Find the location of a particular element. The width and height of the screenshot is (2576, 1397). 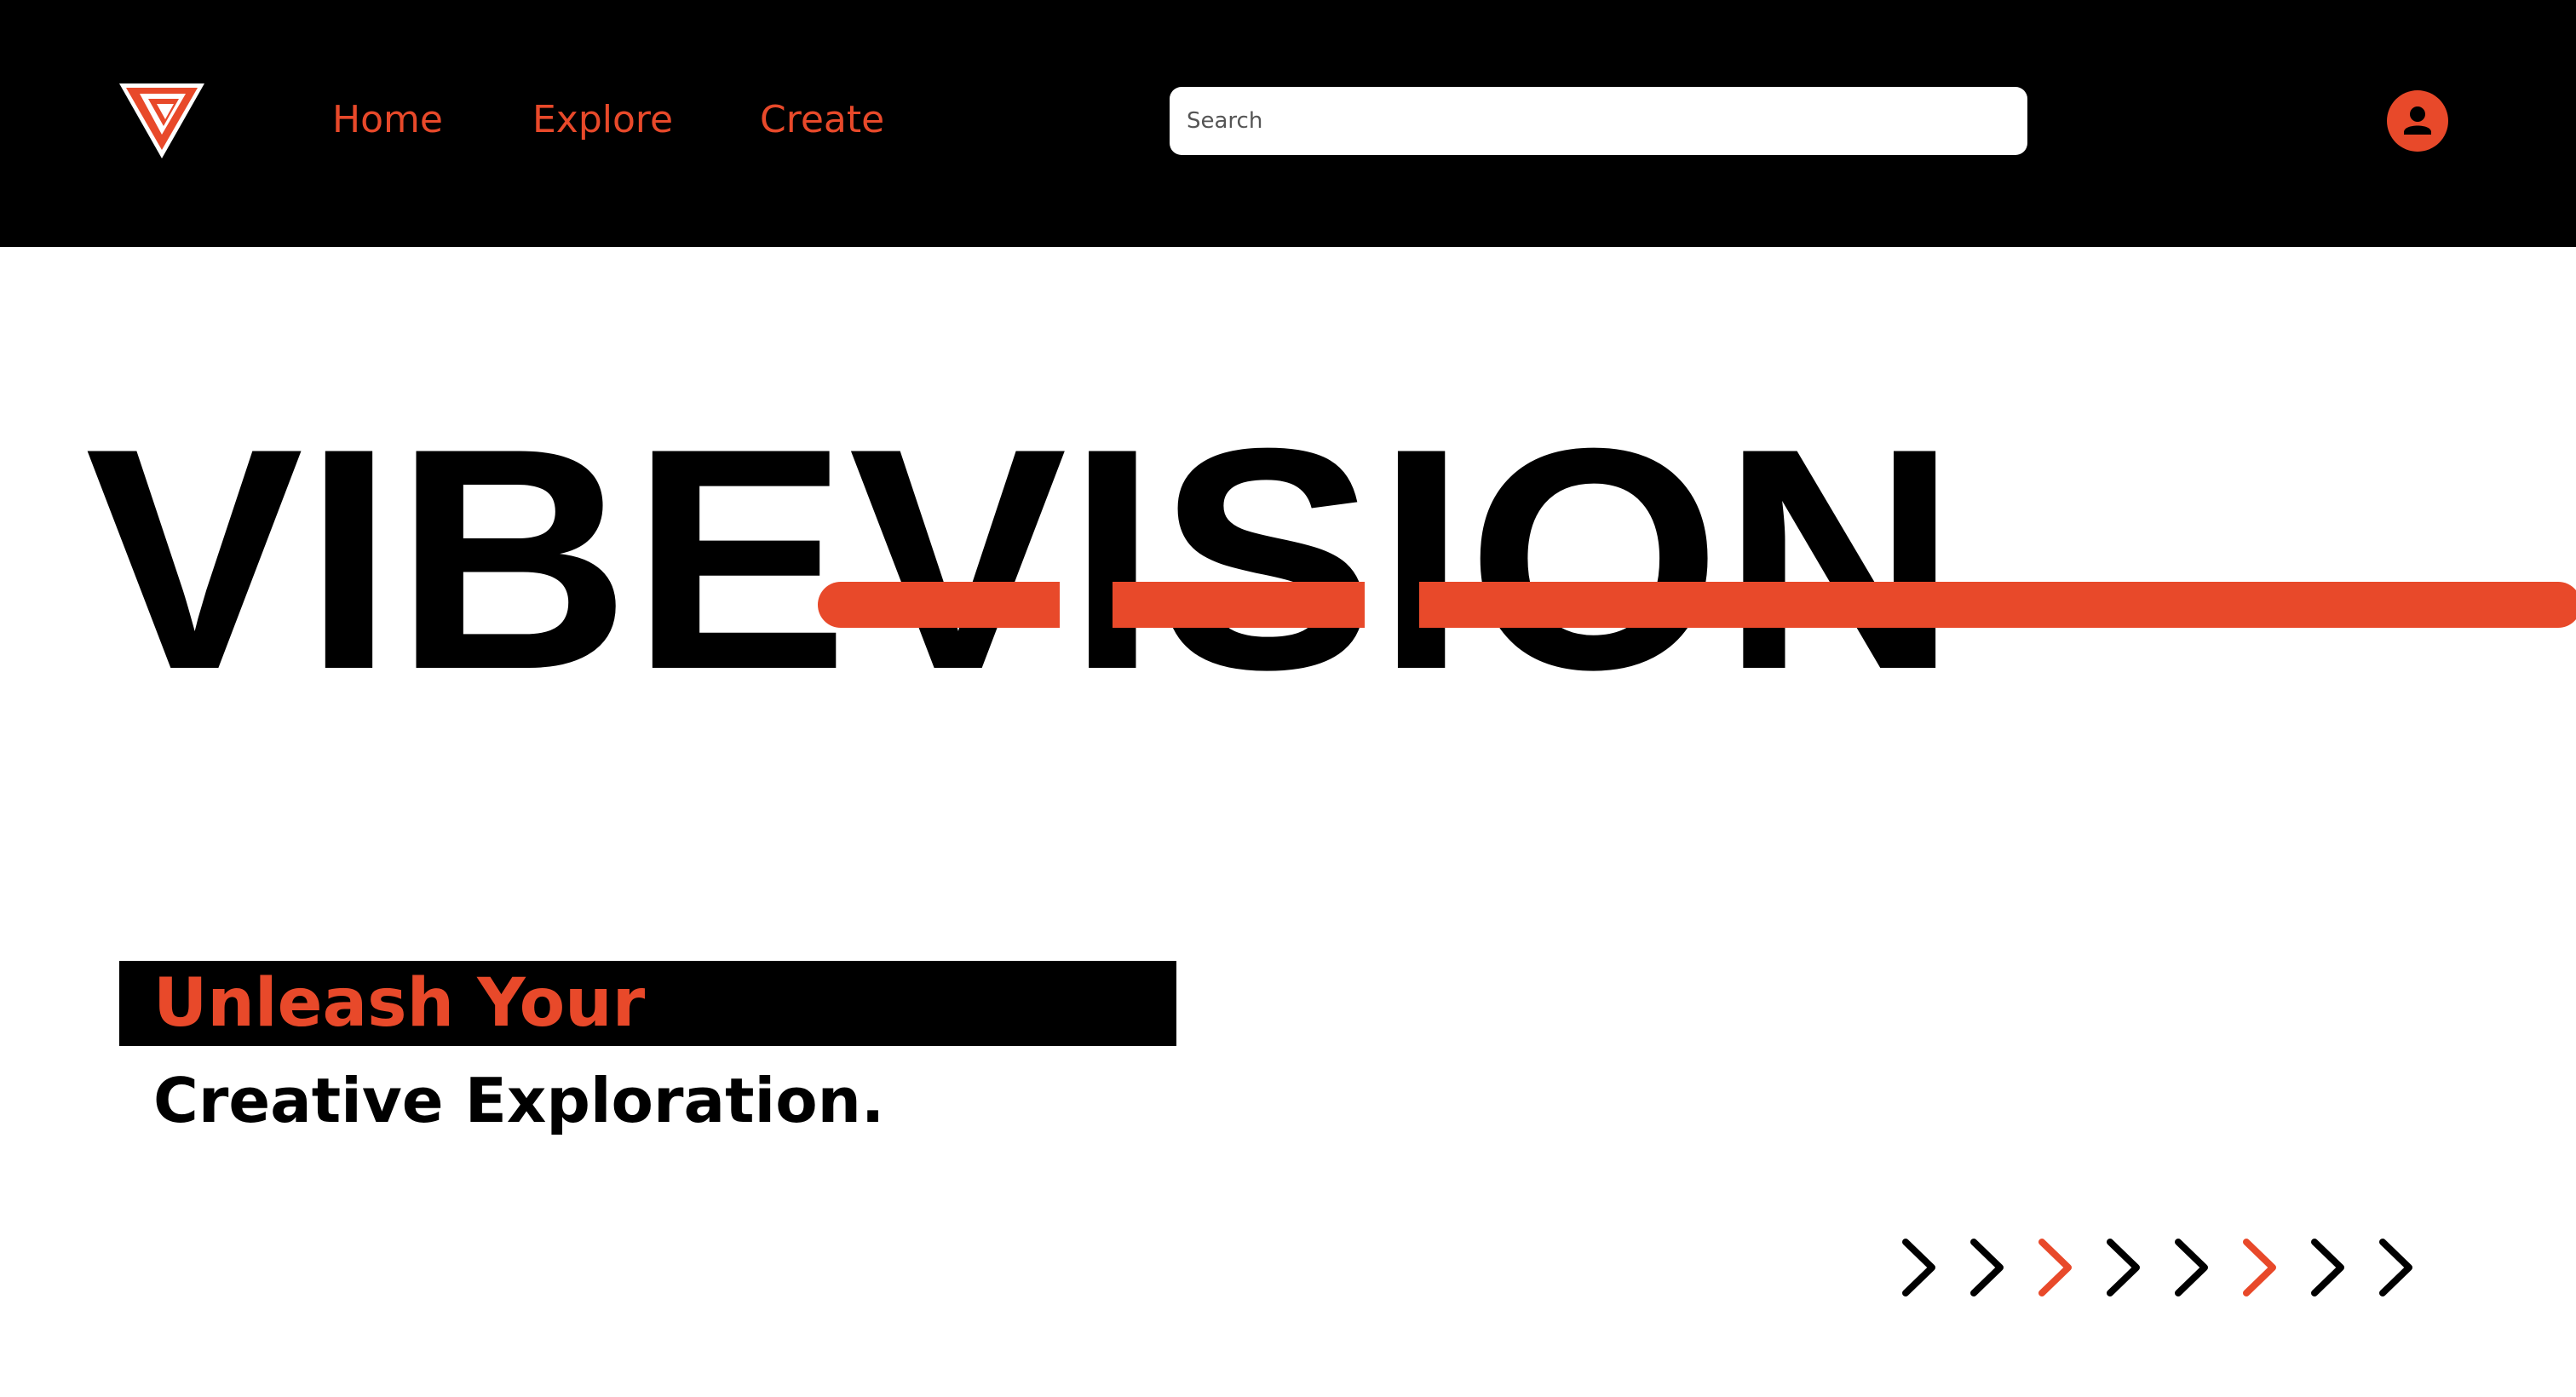

triangle-v-logo-icon is located at coordinates (162, 121).